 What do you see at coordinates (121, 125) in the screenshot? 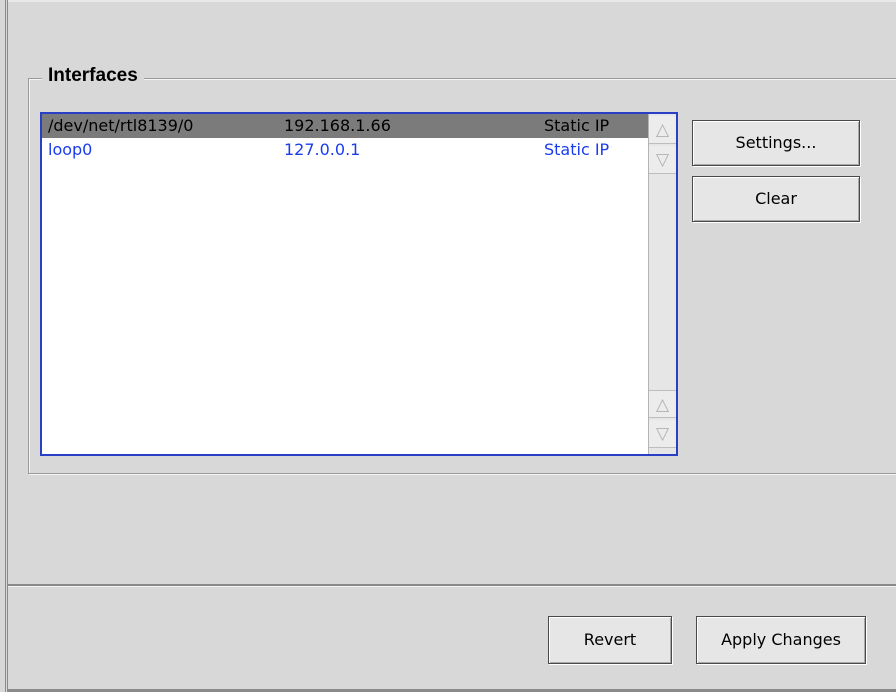
I see `interface-device: /dev/net/rtl8139/0` at bounding box center [121, 125].